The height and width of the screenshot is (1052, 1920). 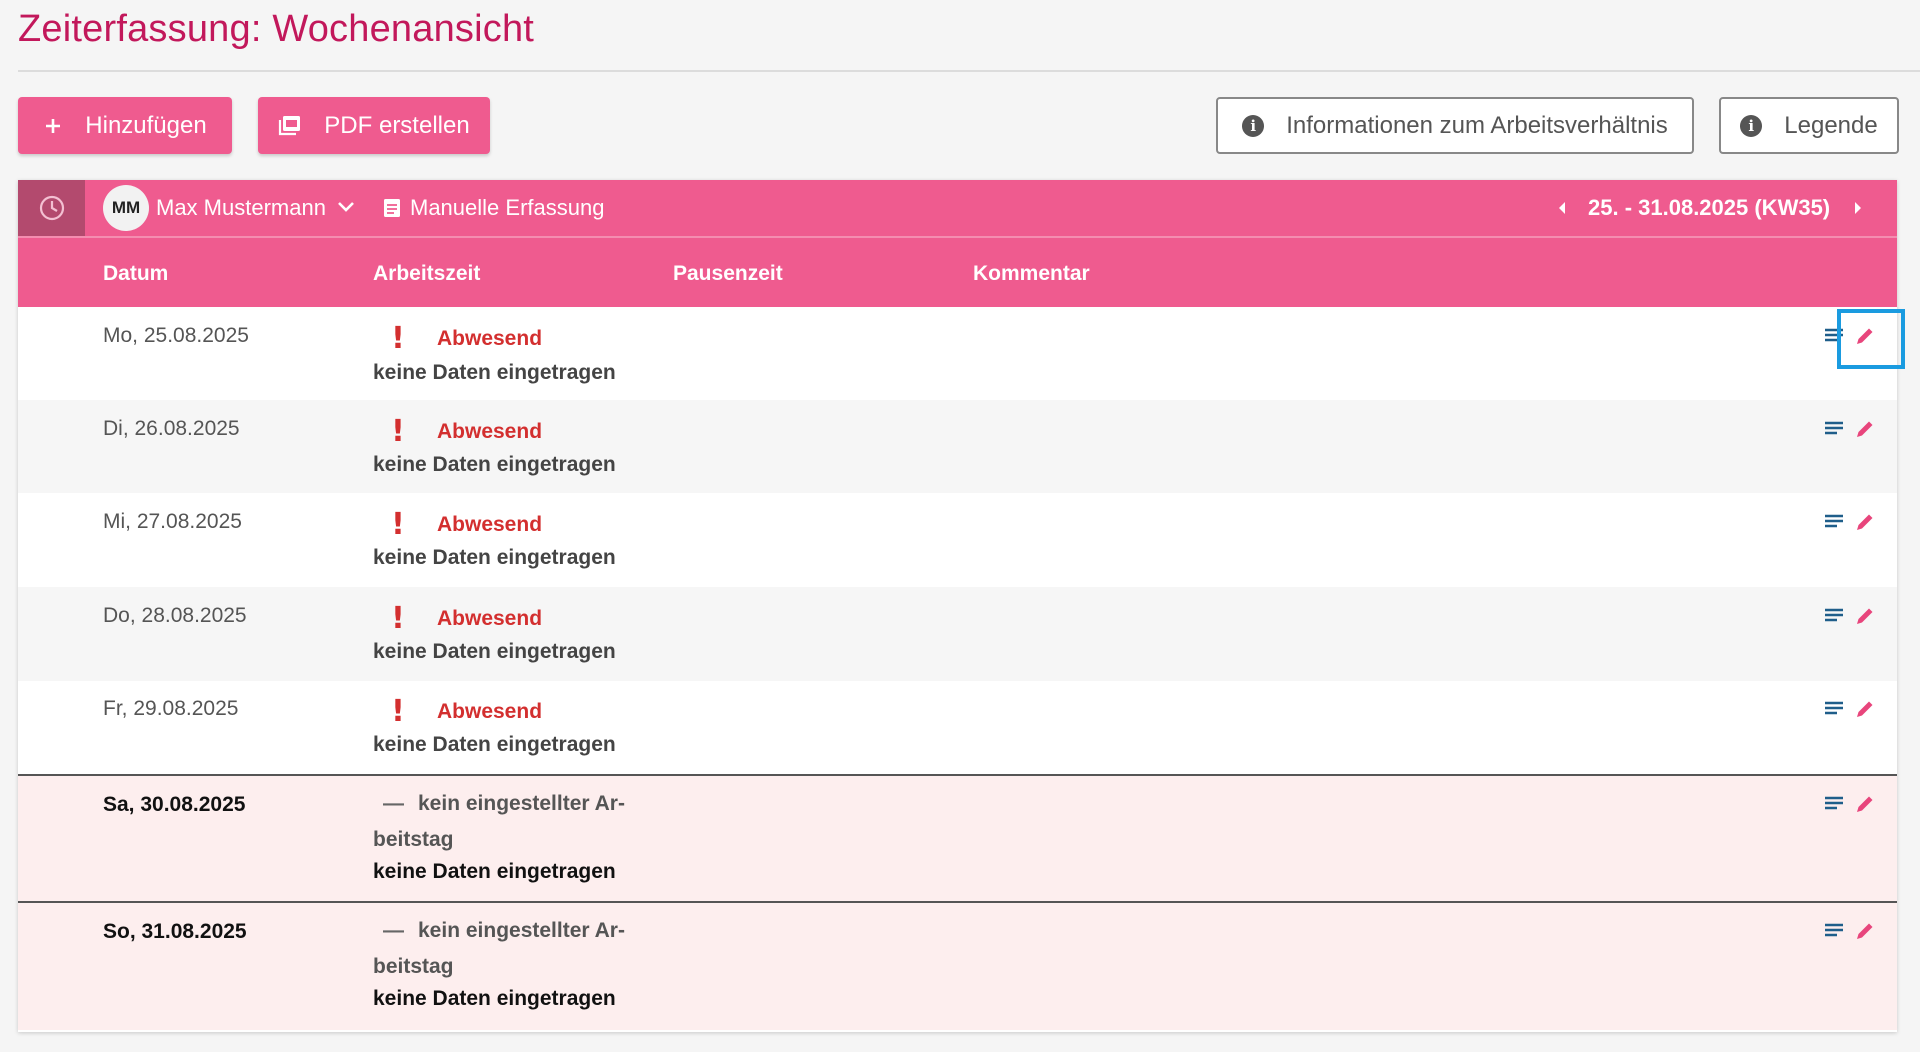 I want to click on document-icon, so click(x=392, y=210).